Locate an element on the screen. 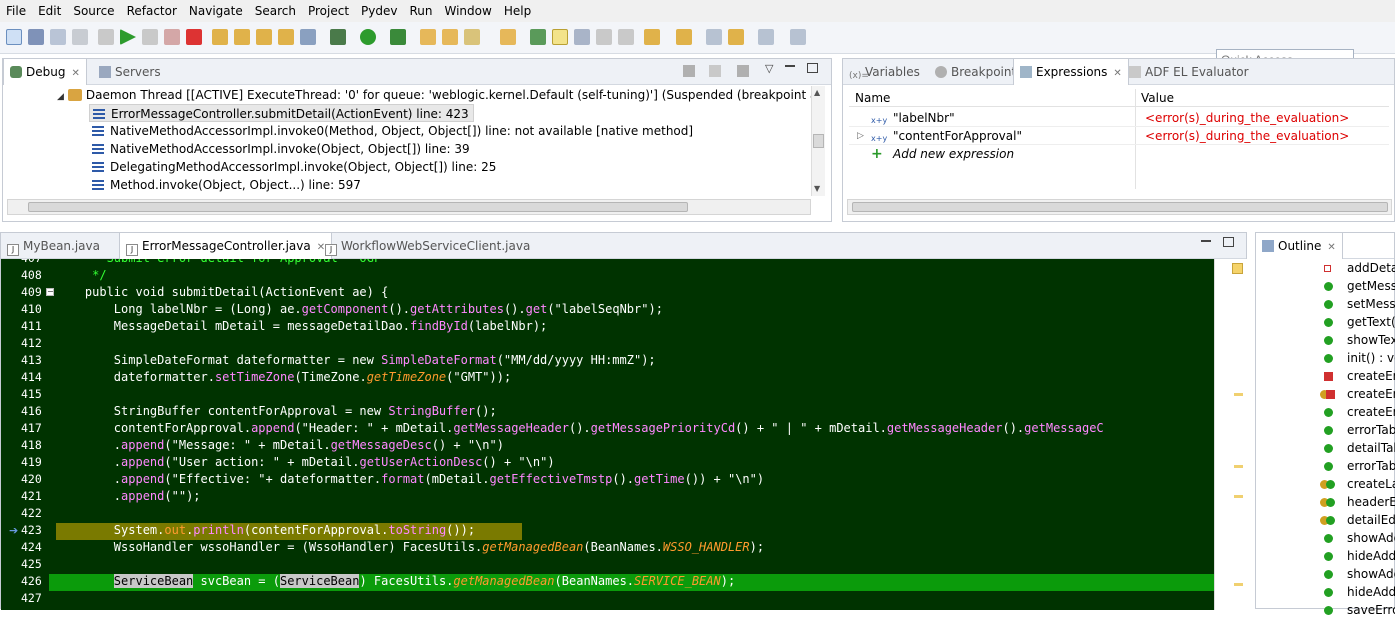 The width and height of the screenshot is (1395, 619). pin-editor-icon is located at coordinates (798, 37).